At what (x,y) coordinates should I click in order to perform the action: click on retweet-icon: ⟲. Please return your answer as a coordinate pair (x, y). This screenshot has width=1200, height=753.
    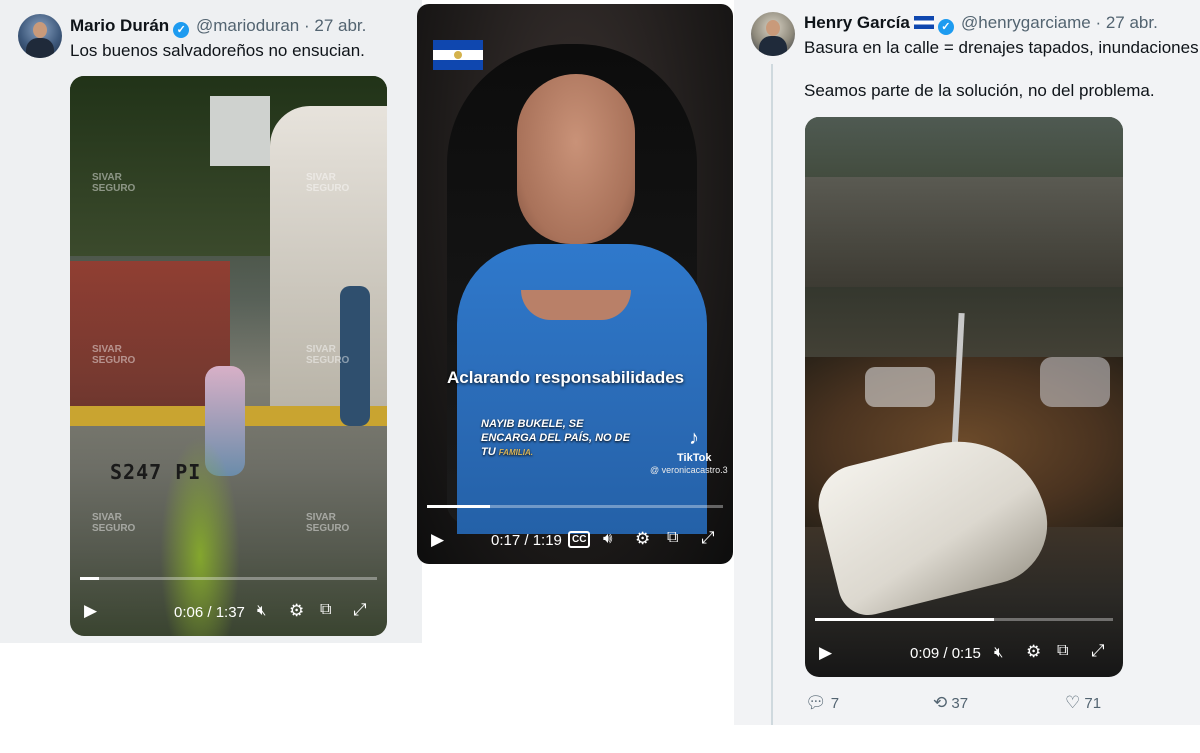
    Looking at the image, I should click on (940, 702).